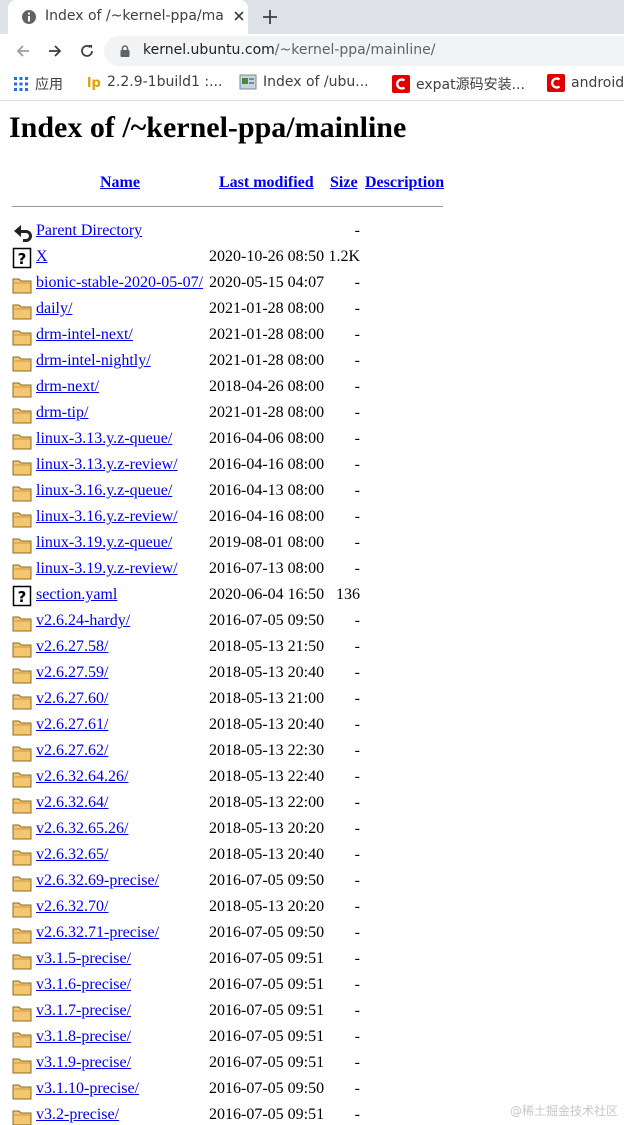 This screenshot has width=624, height=1125. What do you see at coordinates (87, 51) in the screenshot?
I see `reload-icon` at bounding box center [87, 51].